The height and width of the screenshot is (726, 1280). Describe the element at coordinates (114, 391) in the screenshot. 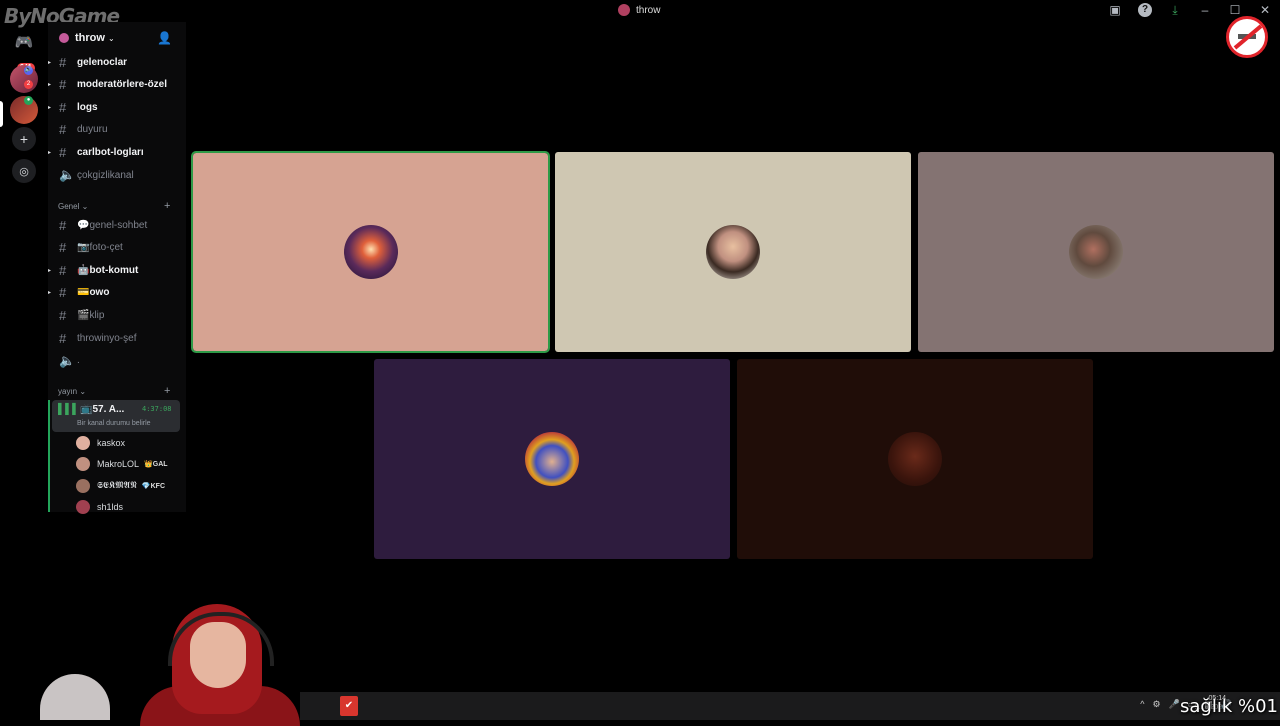

I see `category-yayin: yayın ⌄ +` at that location.